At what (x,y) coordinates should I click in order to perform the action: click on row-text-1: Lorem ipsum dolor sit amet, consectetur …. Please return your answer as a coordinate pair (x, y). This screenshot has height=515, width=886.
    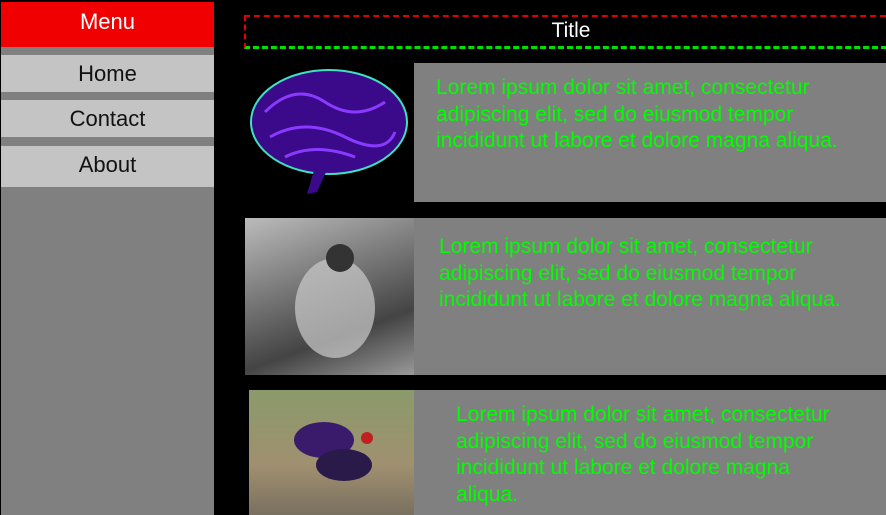
    Looking at the image, I should click on (650, 132).